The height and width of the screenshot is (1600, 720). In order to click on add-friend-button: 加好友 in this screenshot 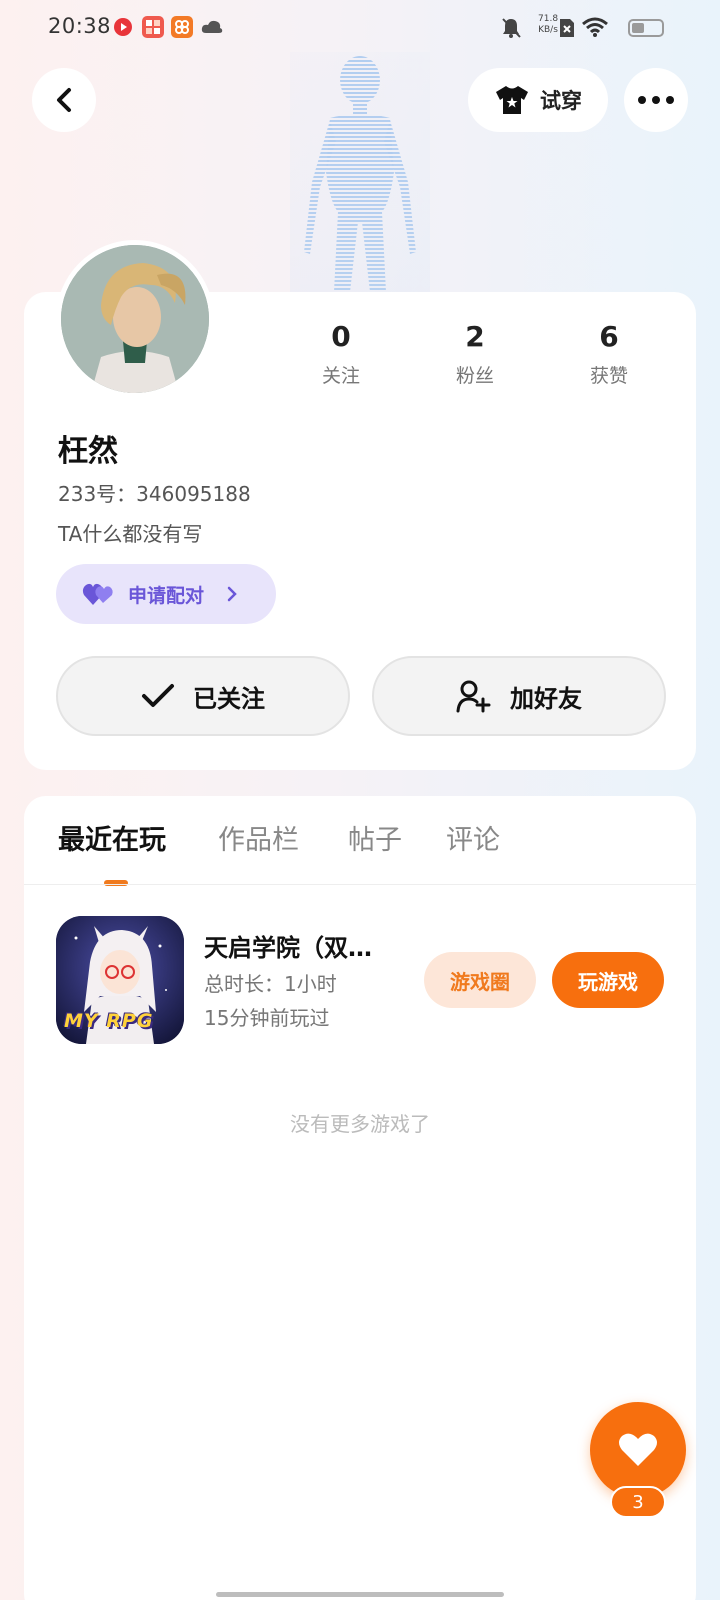, I will do `click(519, 696)`.